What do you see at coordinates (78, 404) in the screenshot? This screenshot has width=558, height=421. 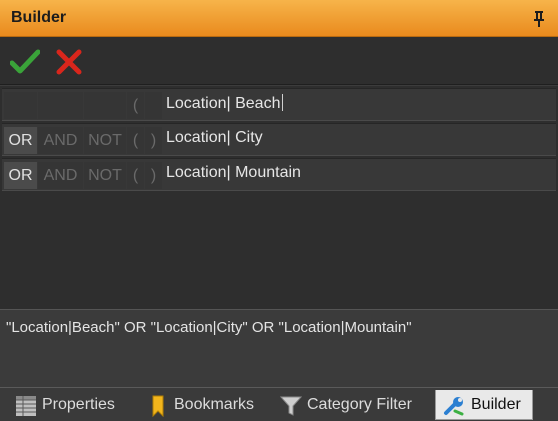 I see `tab-label: Properties` at bounding box center [78, 404].